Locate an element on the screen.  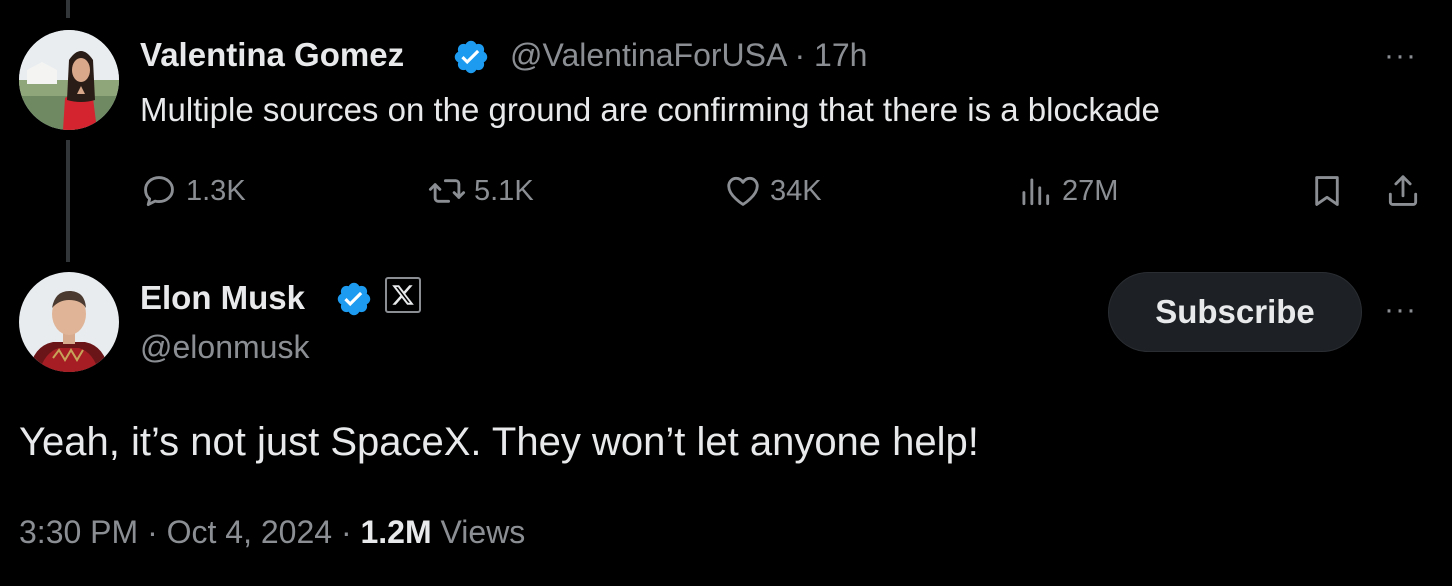
tweet-metadata: 3:30 PM · Oct 4, 2024 · 1.2M Views is located at coordinates (272, 532).